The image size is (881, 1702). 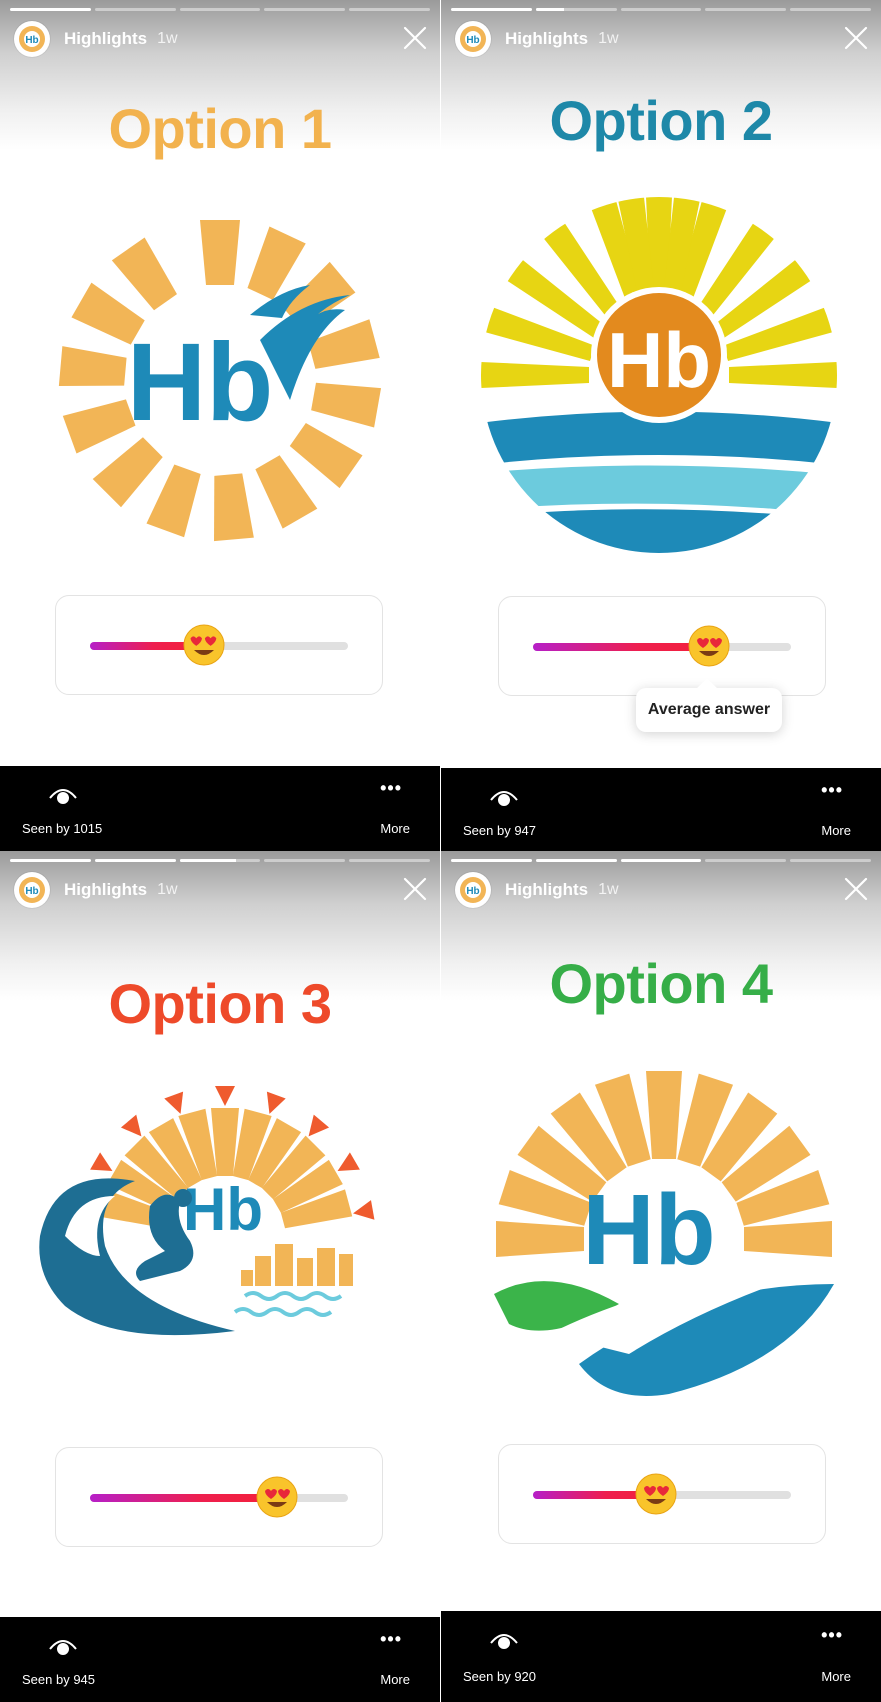 I want to click on option-title: Option 2, so click(x=661, y=120).